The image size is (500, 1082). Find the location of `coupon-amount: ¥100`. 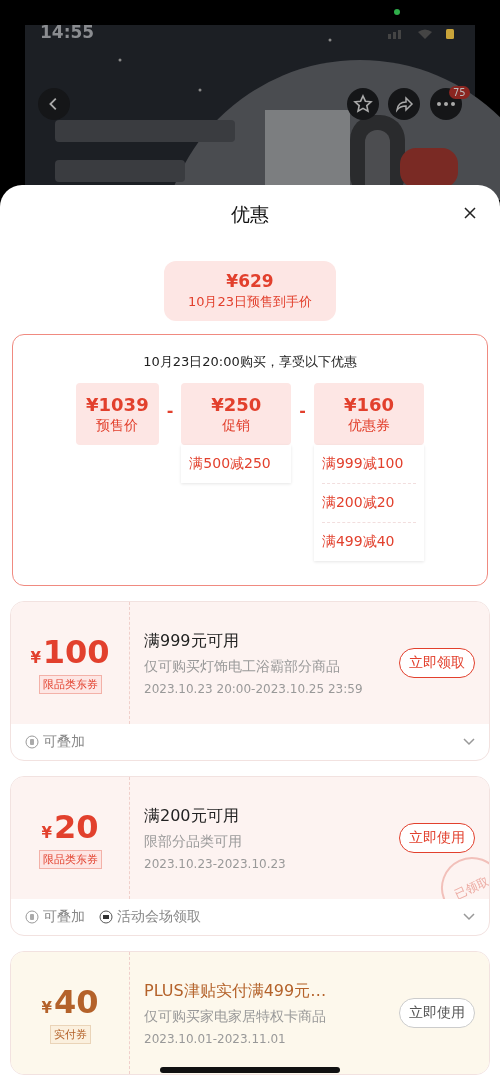

coupon-amount: ¥100 is located at coordinates (70, 651).